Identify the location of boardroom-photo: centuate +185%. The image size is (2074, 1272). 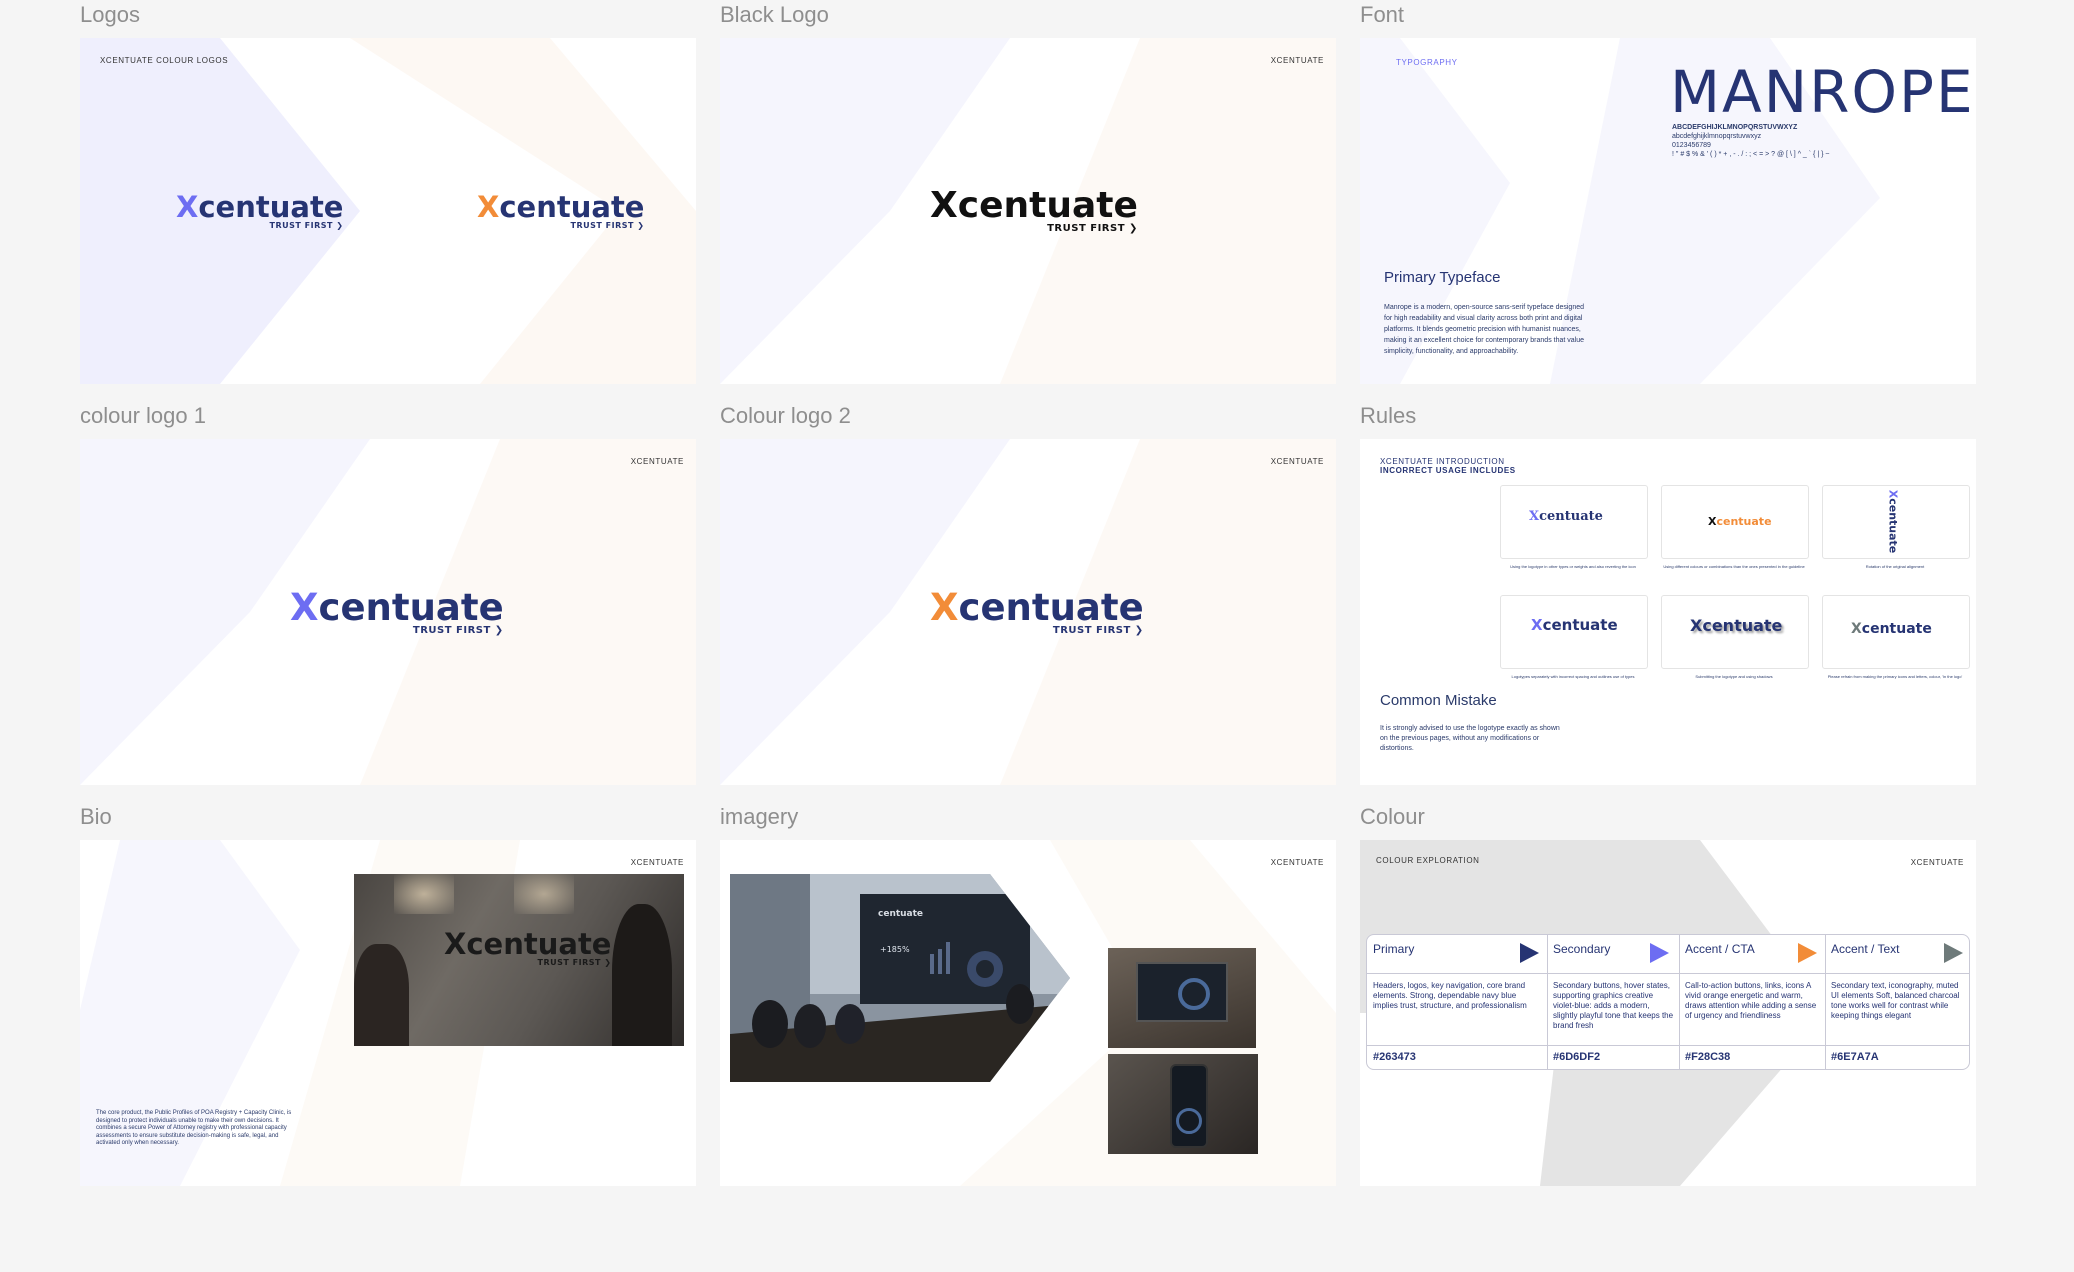
(900, 978).